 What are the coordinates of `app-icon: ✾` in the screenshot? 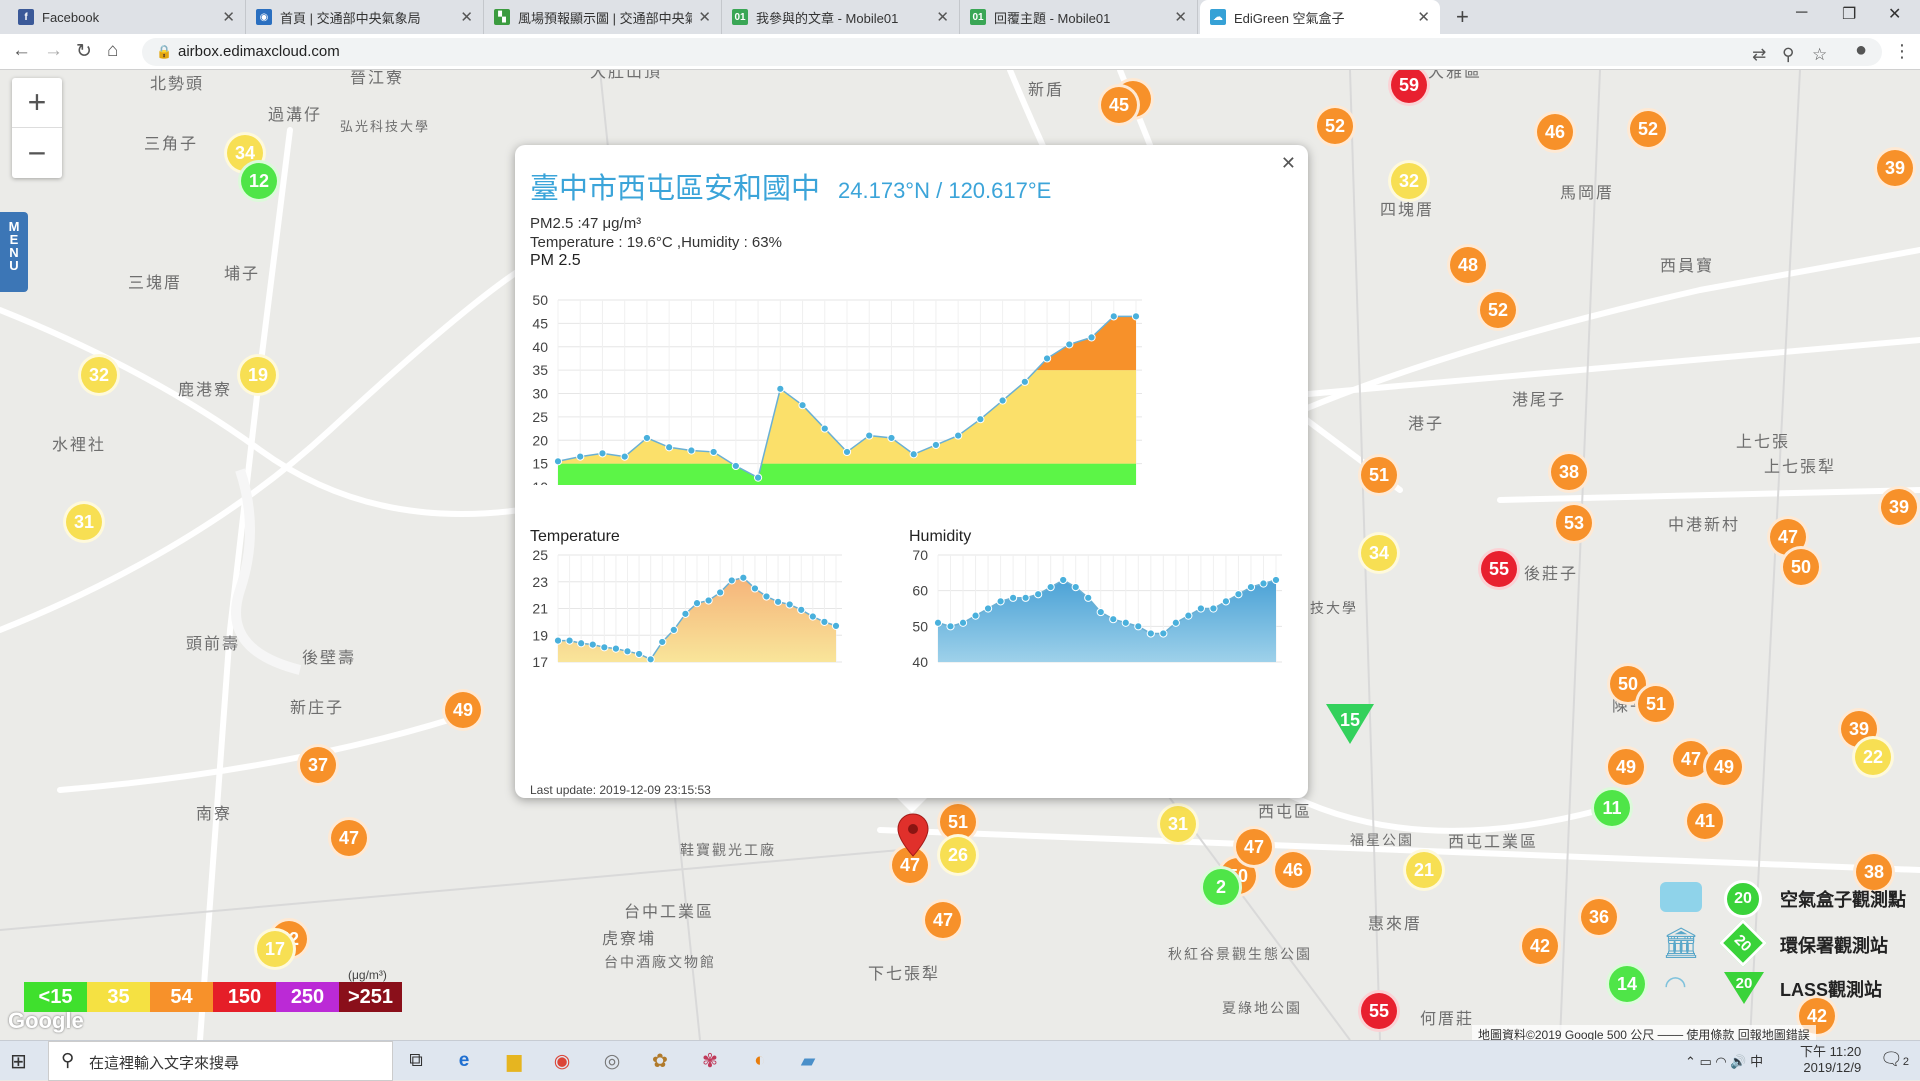 It's located at (710, 1061).